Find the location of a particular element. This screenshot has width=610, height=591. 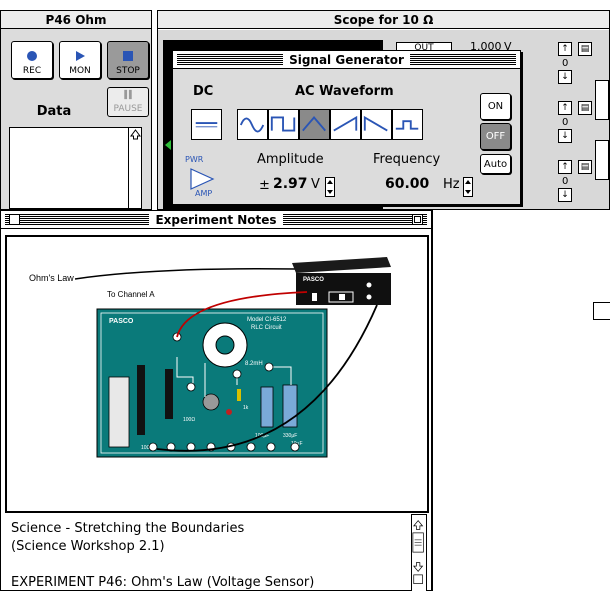

positive-square-wave-button is located at coordinates (407, 124).